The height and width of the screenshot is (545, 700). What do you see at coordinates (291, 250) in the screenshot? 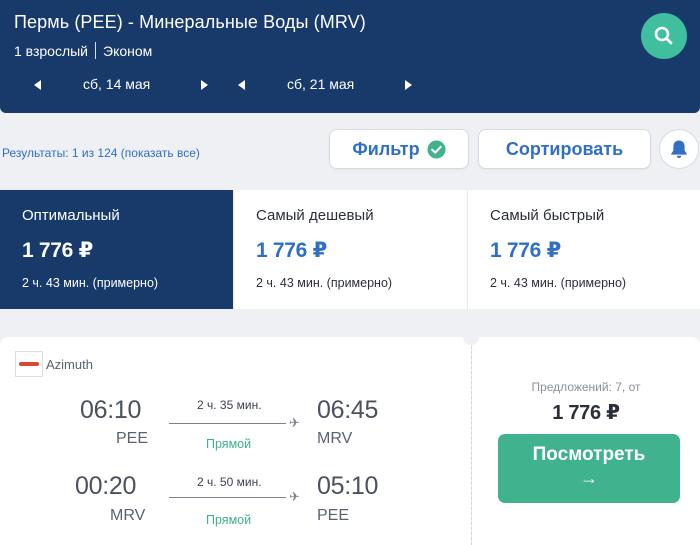
I see `tab-cheapest-price: 1 776 ₽` at bounding box center [291, 250].